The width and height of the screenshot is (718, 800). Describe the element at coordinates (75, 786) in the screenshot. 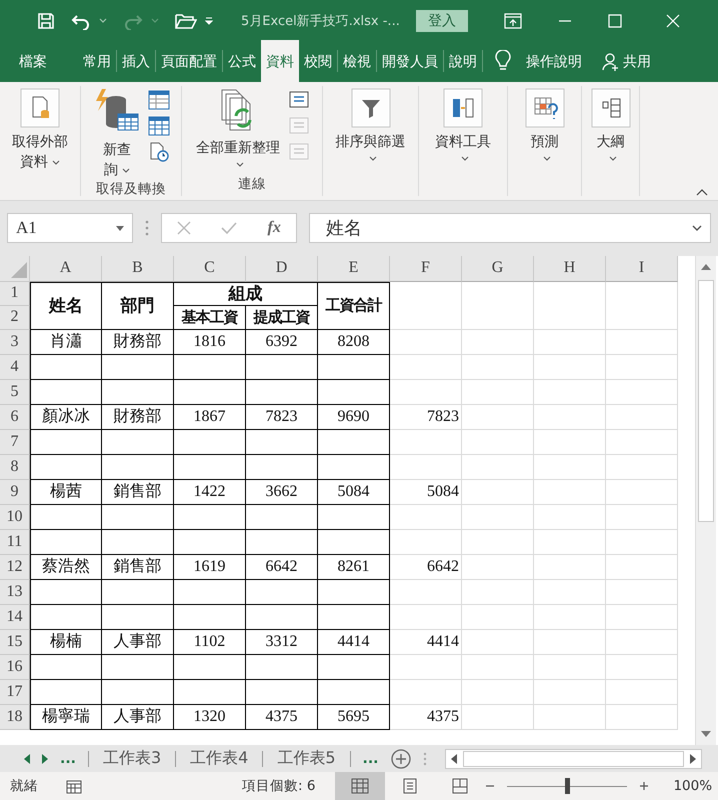

I see `macro-record-icon` at that location.